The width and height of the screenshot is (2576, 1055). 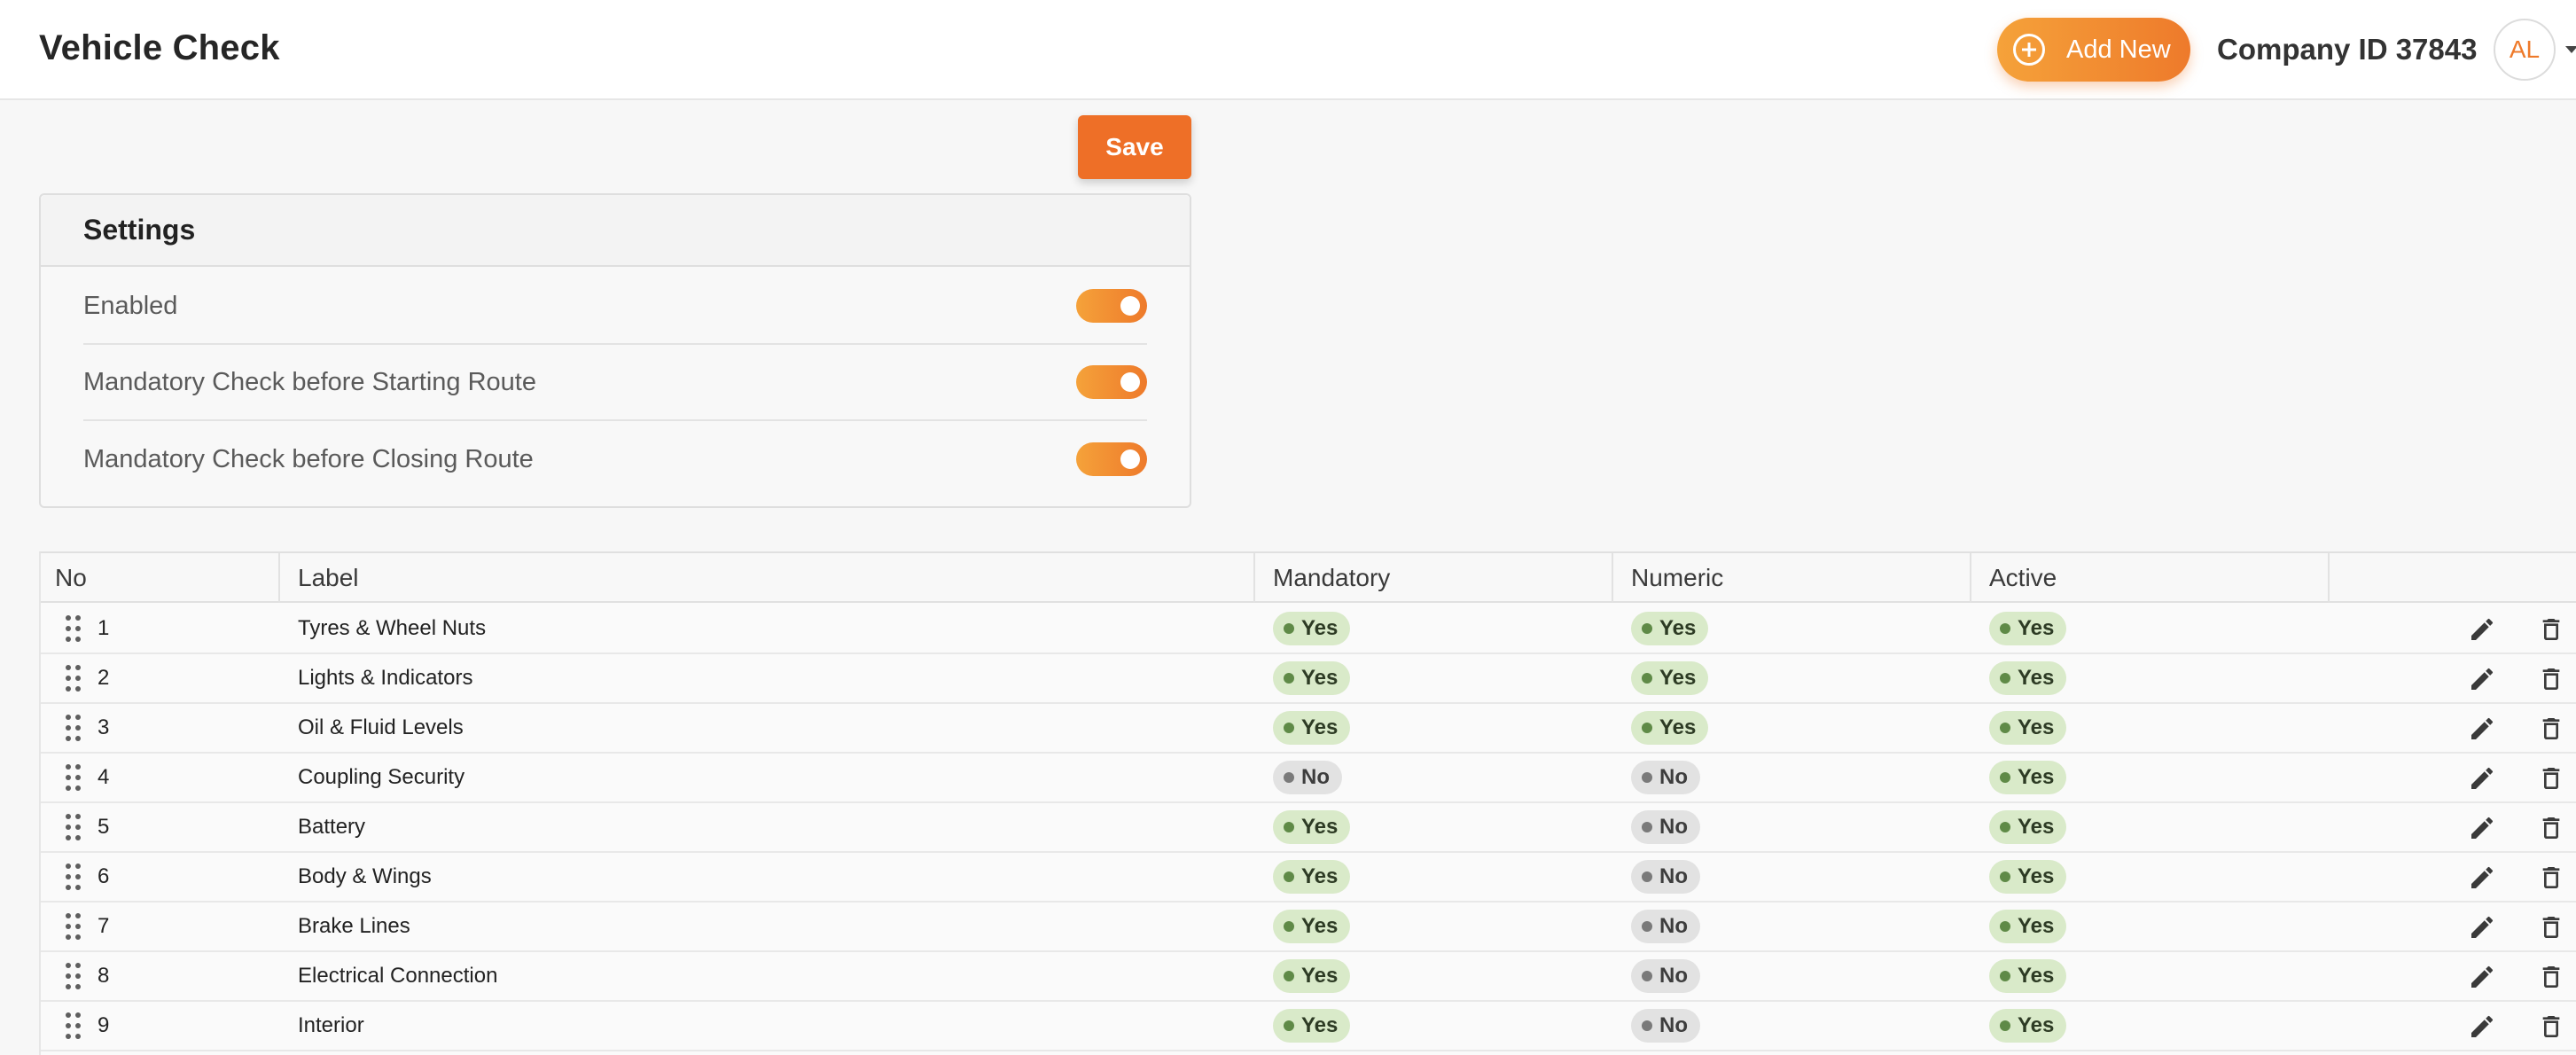 What do you see at coordinates (71, 578) in the screenshot?
I see `column-header-no: No` at bounding box center [71, 578].